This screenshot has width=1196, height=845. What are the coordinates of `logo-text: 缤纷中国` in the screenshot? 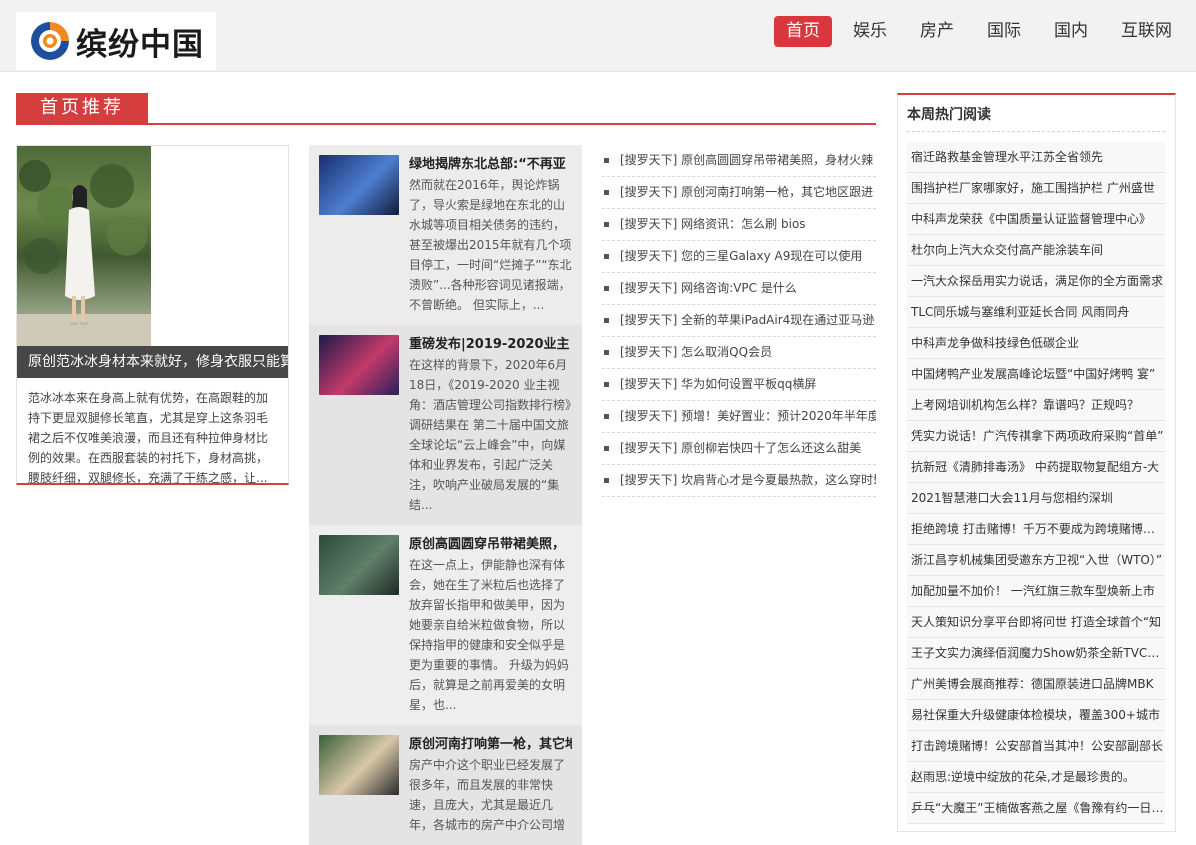 It's located at (140, 44).